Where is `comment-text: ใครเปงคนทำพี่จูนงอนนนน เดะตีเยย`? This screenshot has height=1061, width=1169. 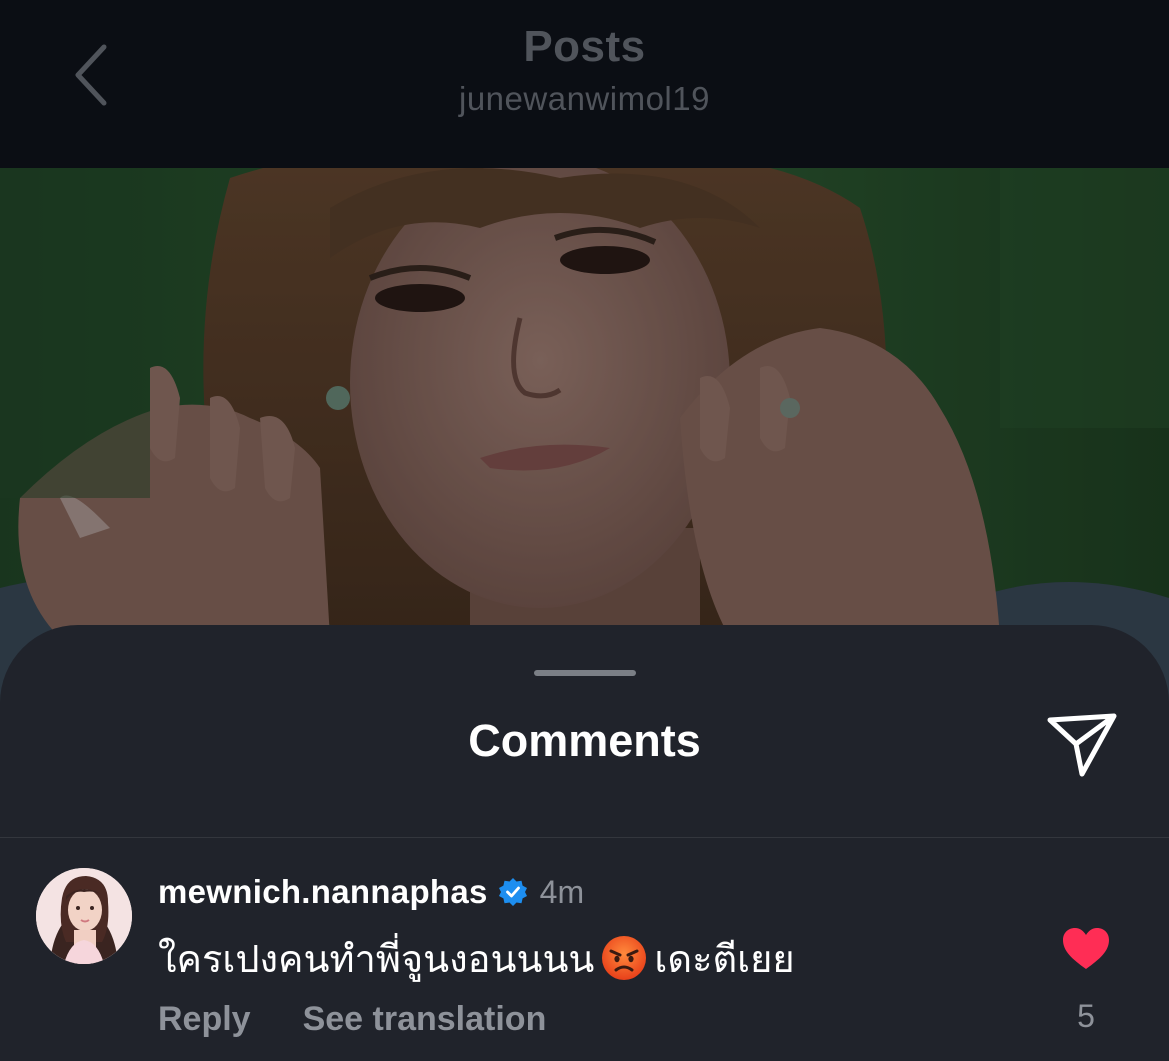
comment-text: ใครเปงคนทำพี่จูนงอนนนน เดะตีเยย is located at coordinates (476, 958).